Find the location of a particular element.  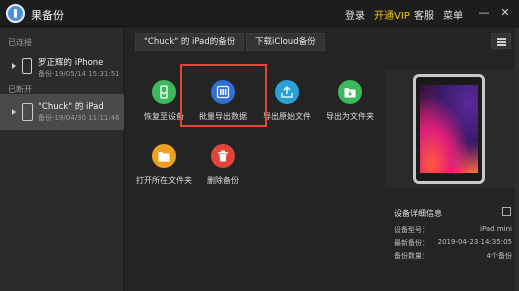

login-link: 登录 is located at coordinates (355, 14).